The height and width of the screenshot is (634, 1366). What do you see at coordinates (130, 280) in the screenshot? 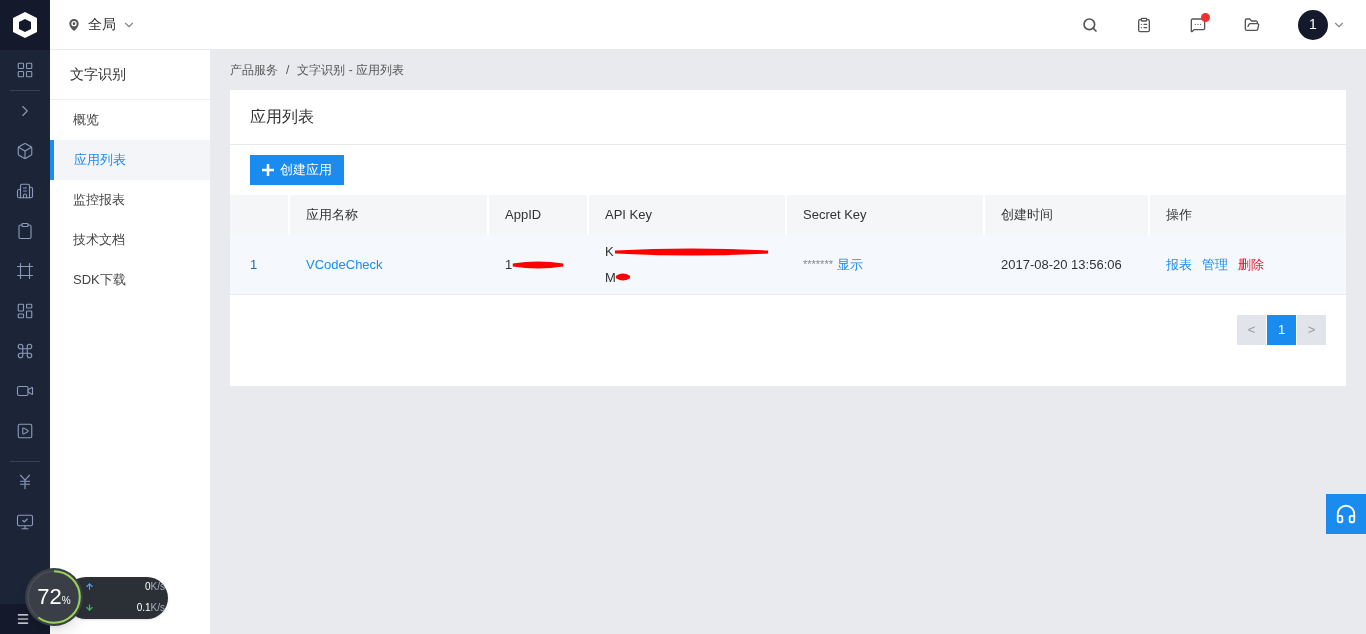
I see `sidebar-item: SDK下载` at bounding box center [130, 280].